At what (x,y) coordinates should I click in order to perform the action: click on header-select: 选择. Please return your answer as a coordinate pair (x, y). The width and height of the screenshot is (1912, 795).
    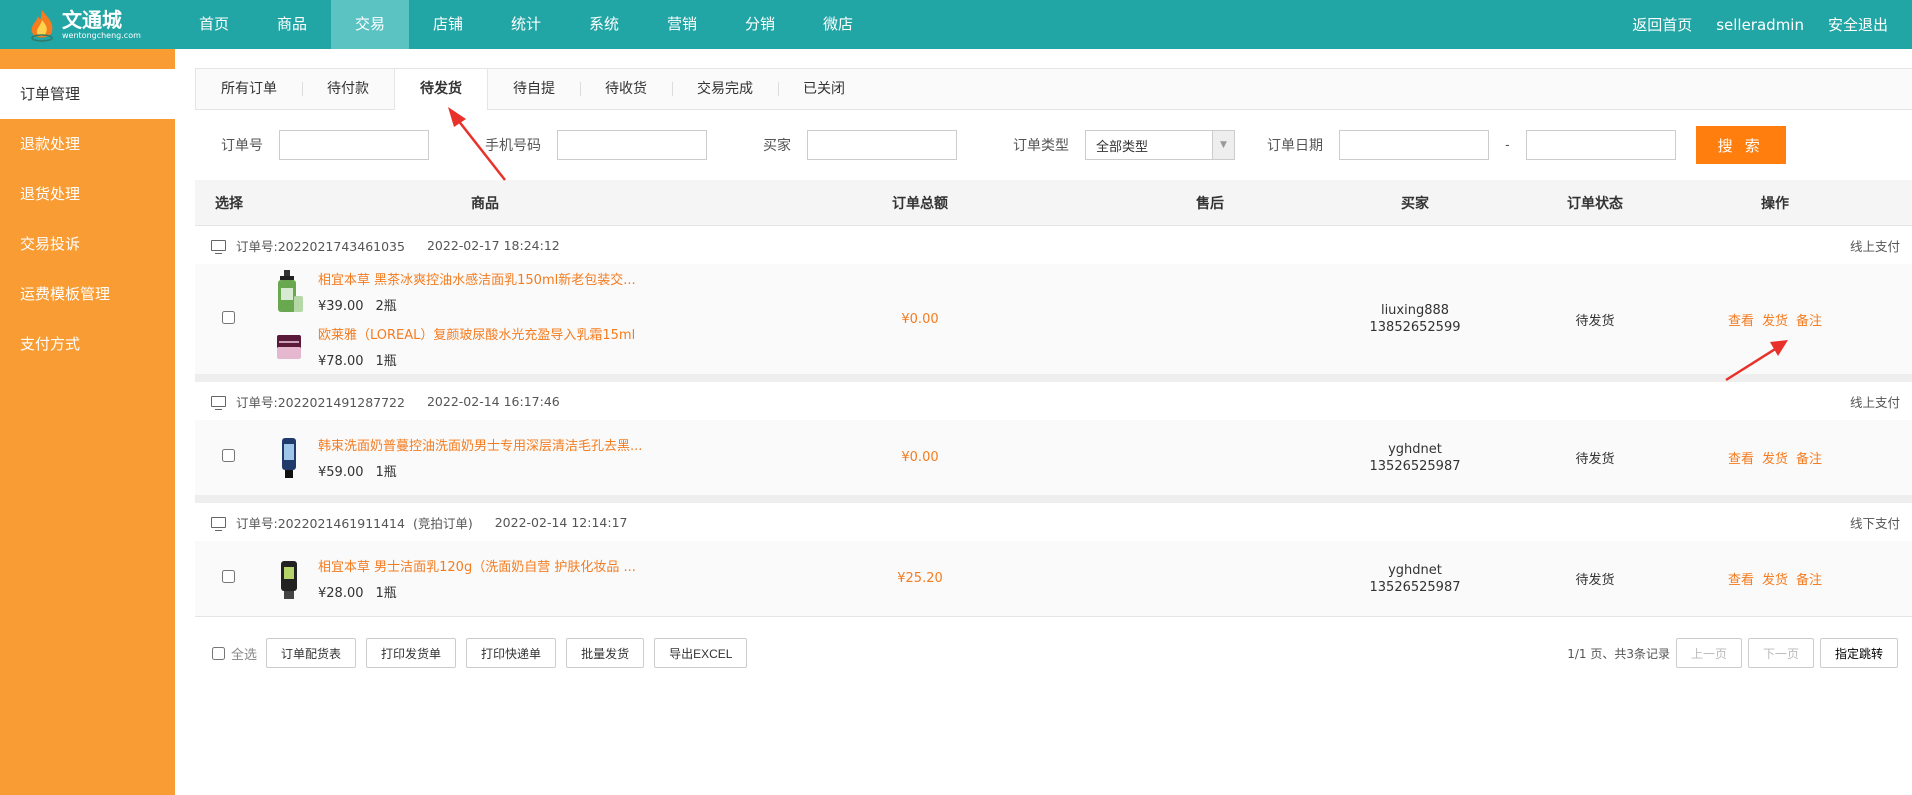
    Looking at the image, I should click on (229, 203).